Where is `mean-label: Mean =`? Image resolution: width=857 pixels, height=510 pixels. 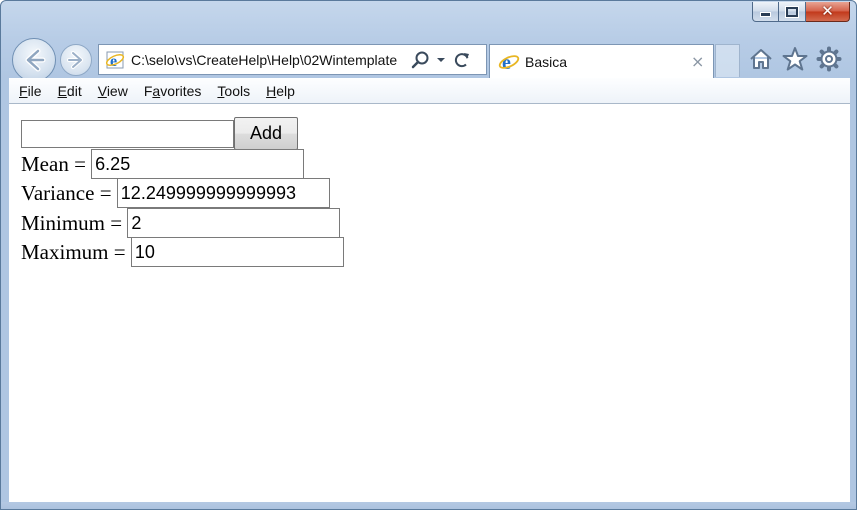 mean-label: Mean = is located at coordinates (56, 163).